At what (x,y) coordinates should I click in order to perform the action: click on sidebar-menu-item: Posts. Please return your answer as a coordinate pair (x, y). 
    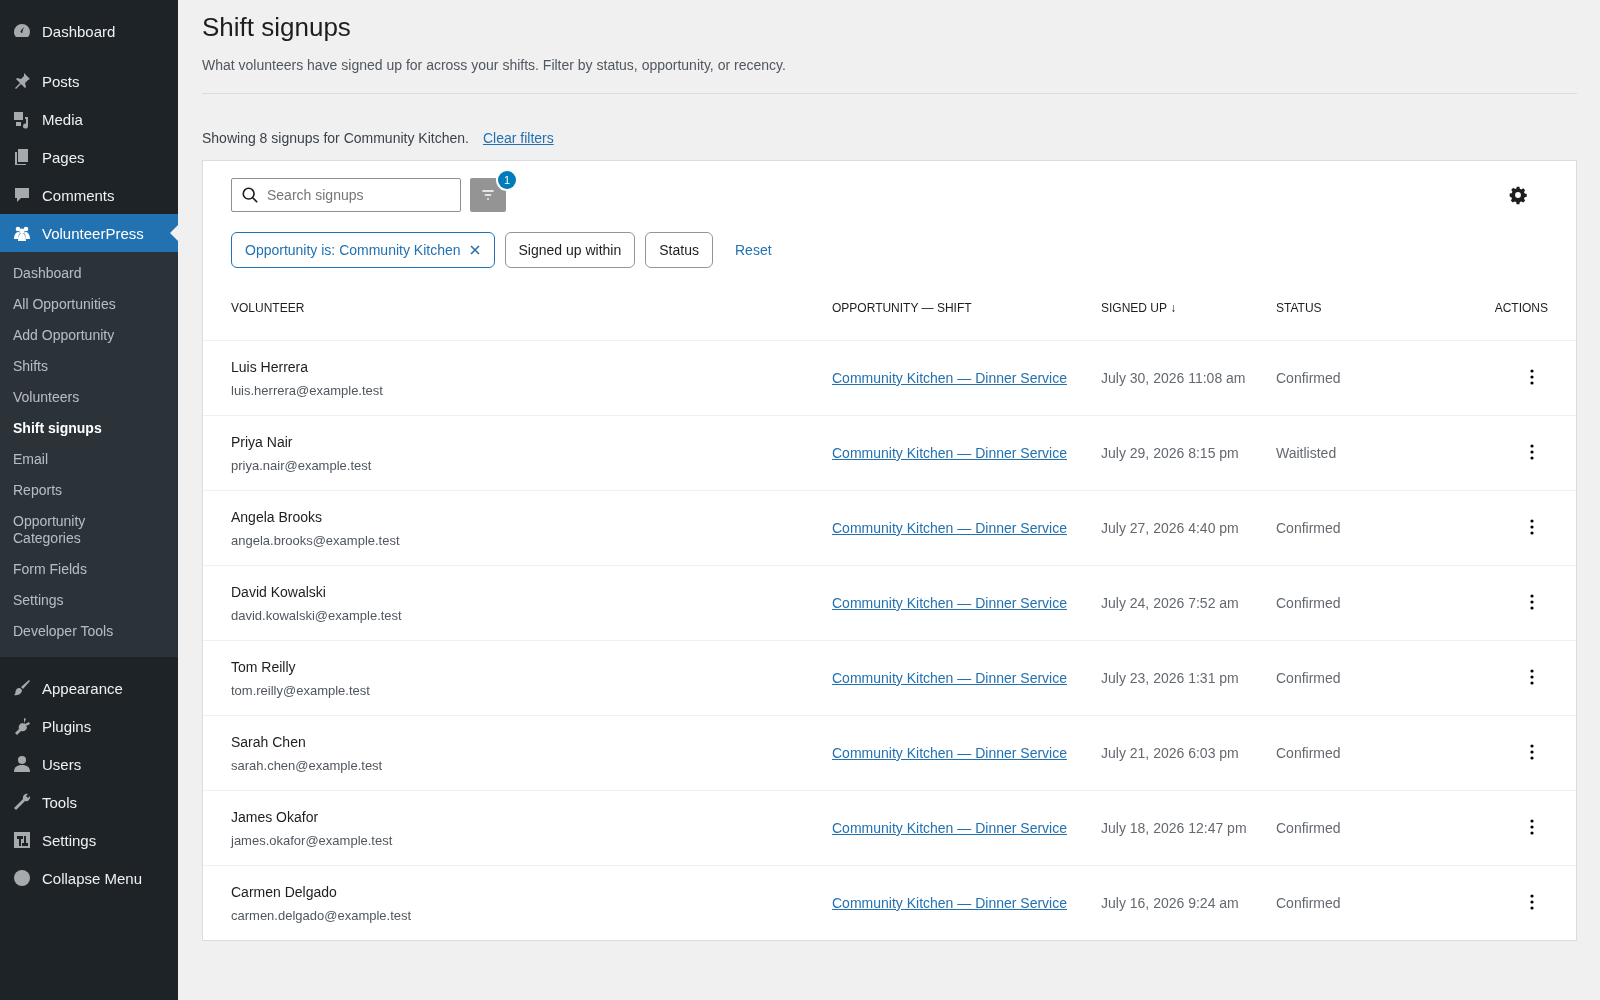
    Looking at the image, I should click on (89, 81).